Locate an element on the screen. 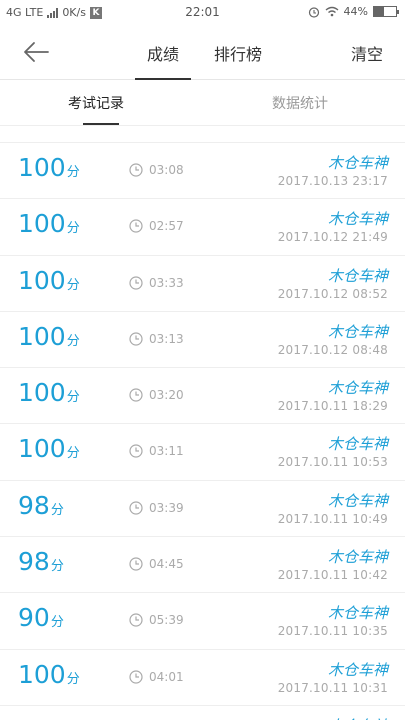 The image size is (405, 720). active-subtab-indicator is located at coordinates (101, 124).